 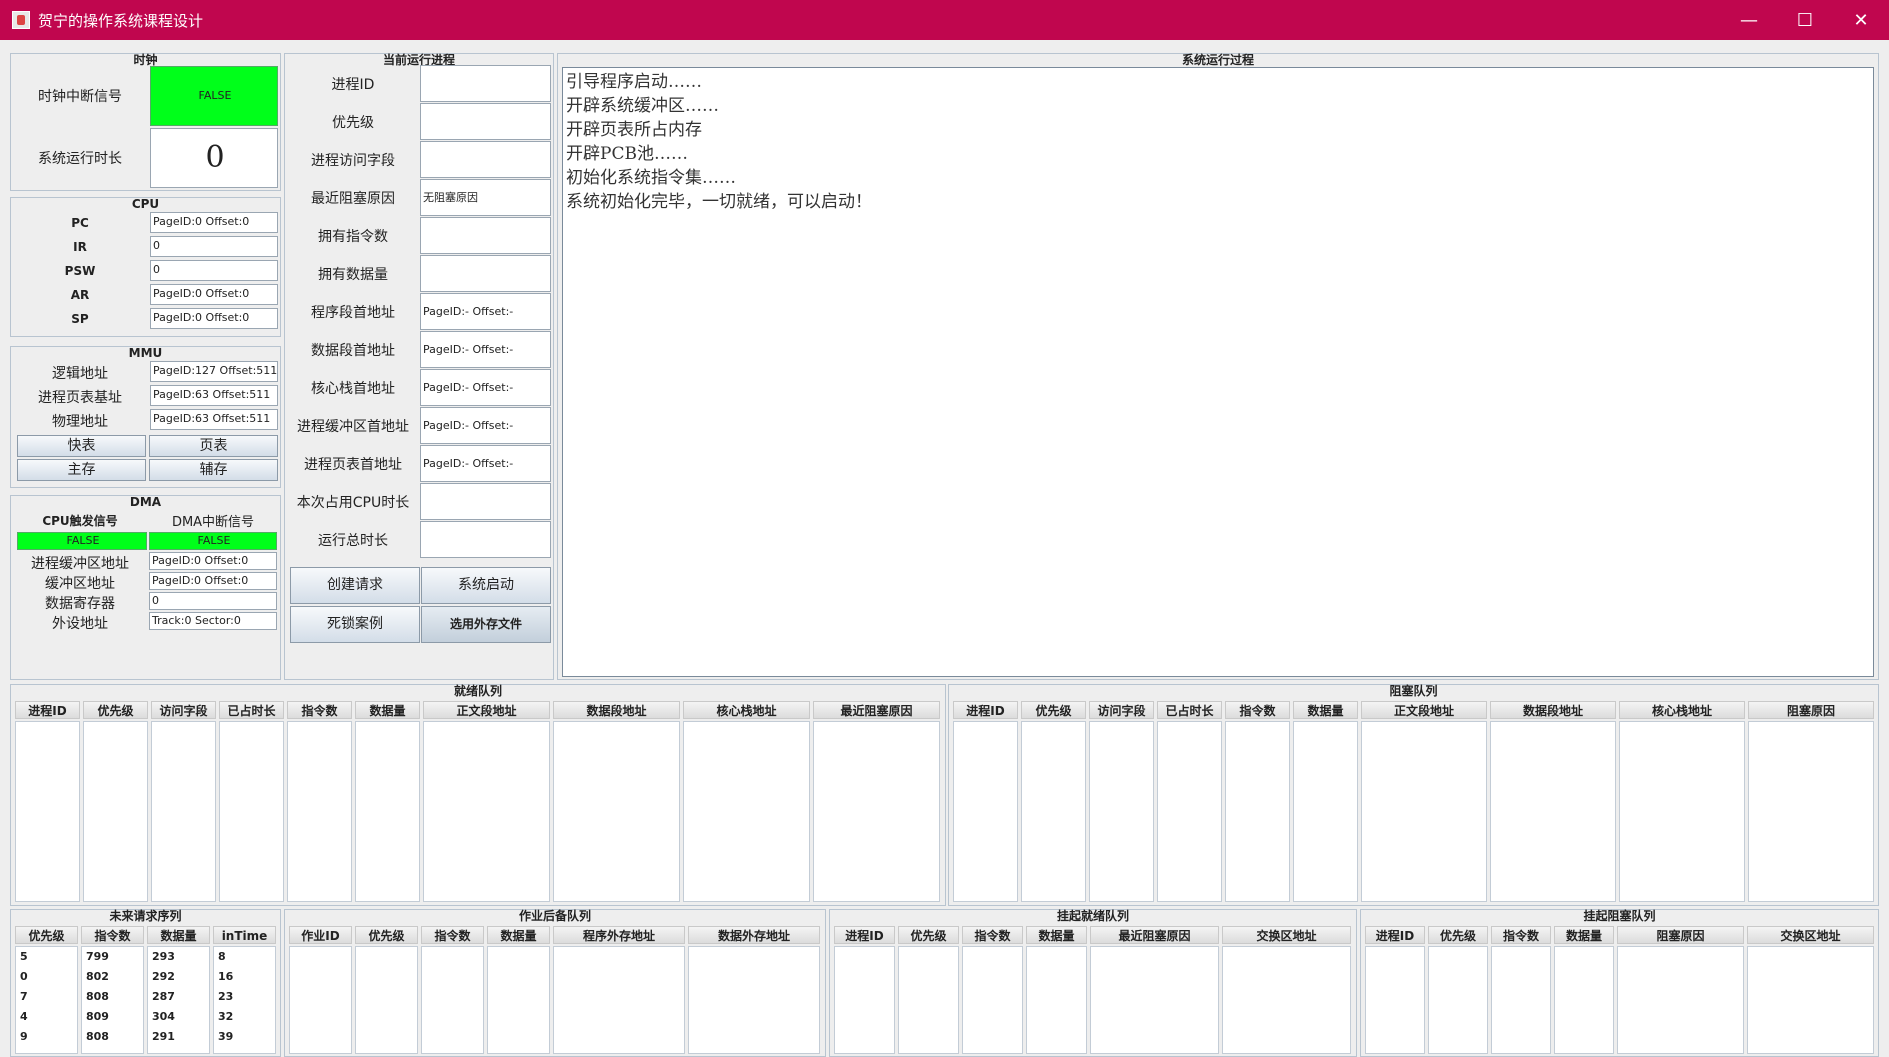 I want to click on blocked-queue-col-header: 数据段地址, so click(x=1553, y=710).